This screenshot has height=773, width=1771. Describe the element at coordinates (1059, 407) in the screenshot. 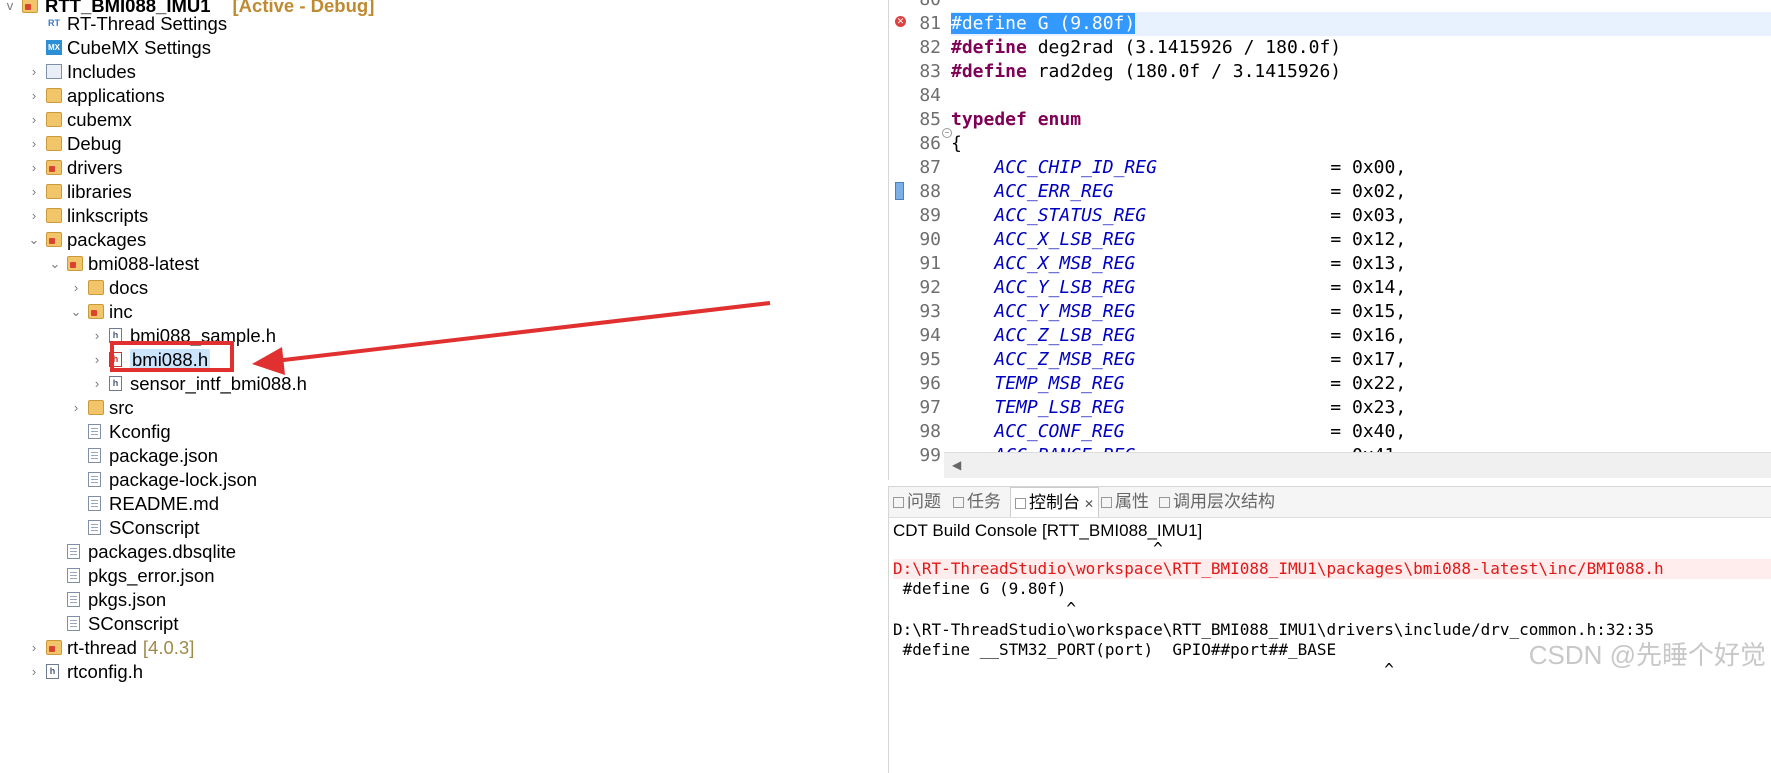

I see `code-token: TEMP_LSB_REG` at that location.